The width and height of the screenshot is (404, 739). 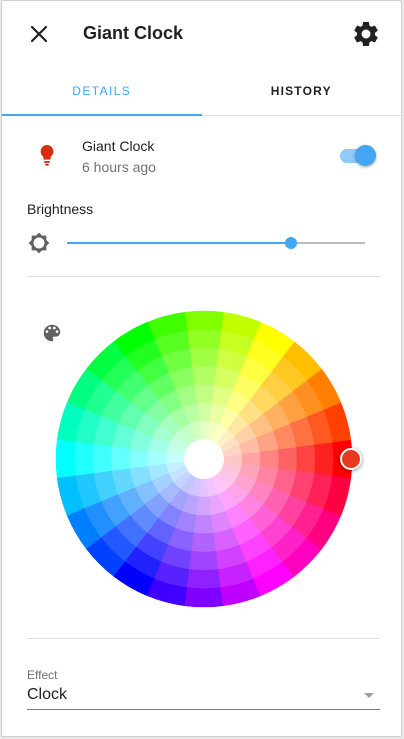 What do you see at coordinates (119, 167) in the screenshot?
I see `entity-last-changed: 6 hours ago` at bounding box center [119, 167].